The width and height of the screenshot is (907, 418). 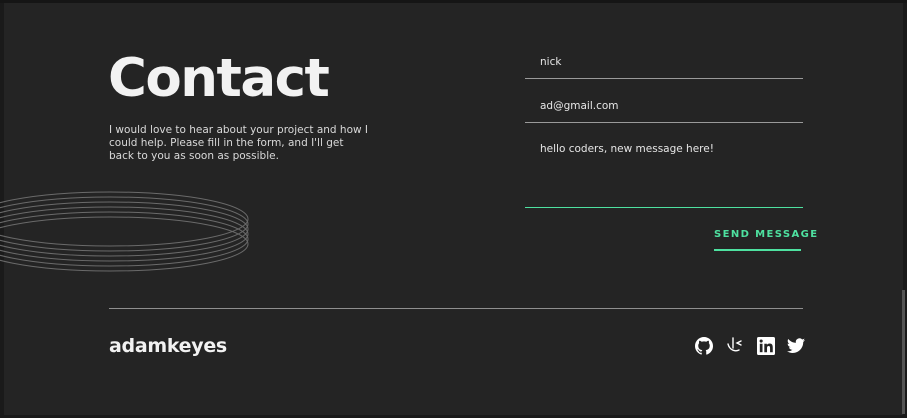 What do you see at coordinates (456, 308) in the screenshot?
I see `footer-divider` at bounding box center [456, 308].